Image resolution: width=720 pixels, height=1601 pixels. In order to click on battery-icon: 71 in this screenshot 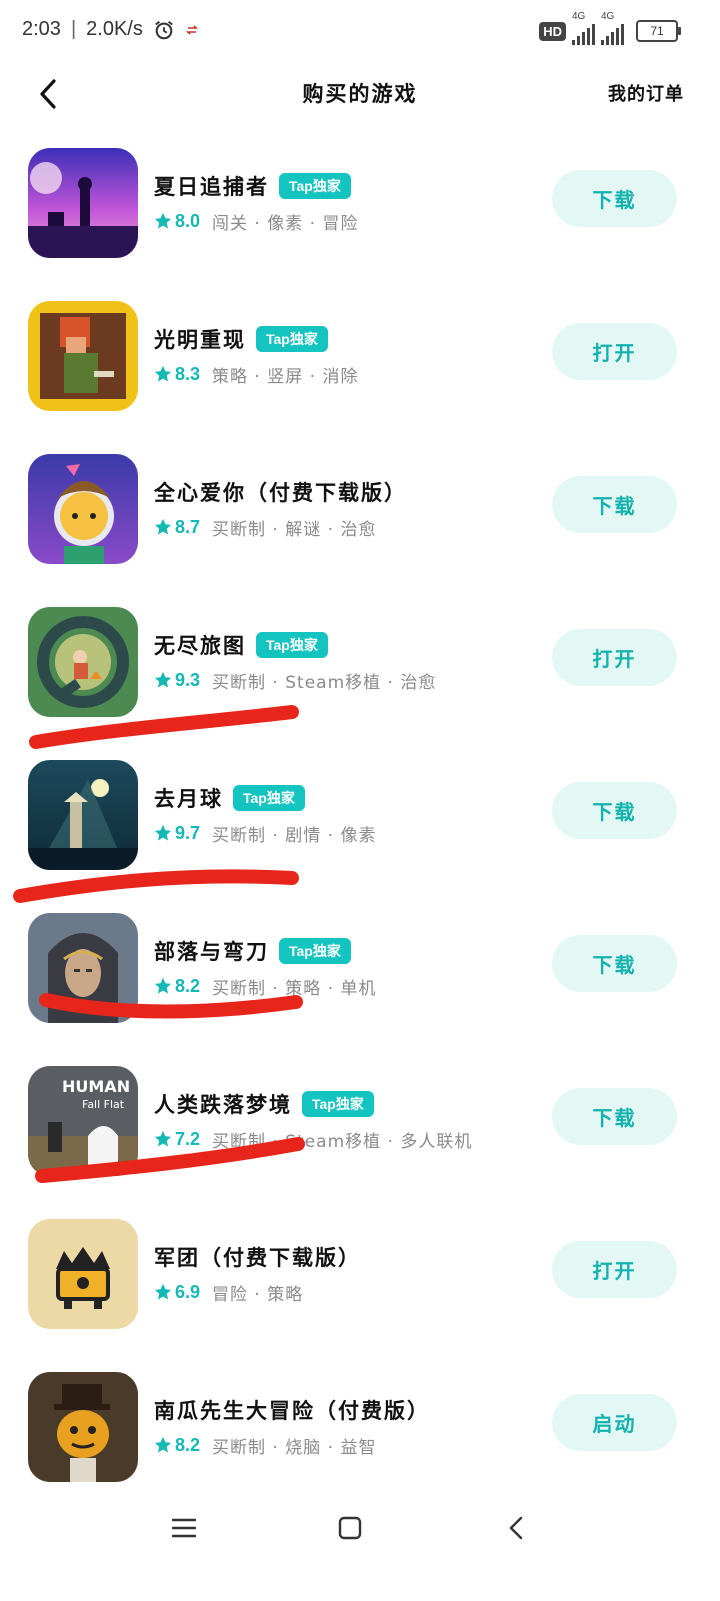, I will do `click(658, 31)`.